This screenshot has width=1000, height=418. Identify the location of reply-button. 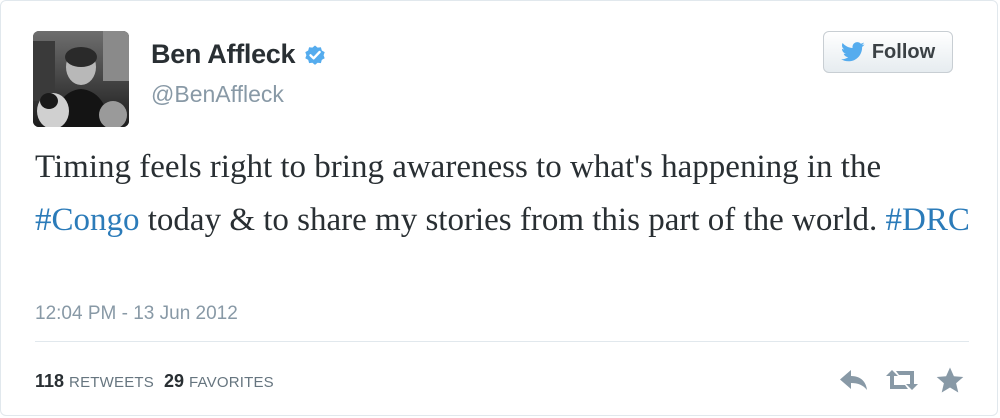
(854, 380).